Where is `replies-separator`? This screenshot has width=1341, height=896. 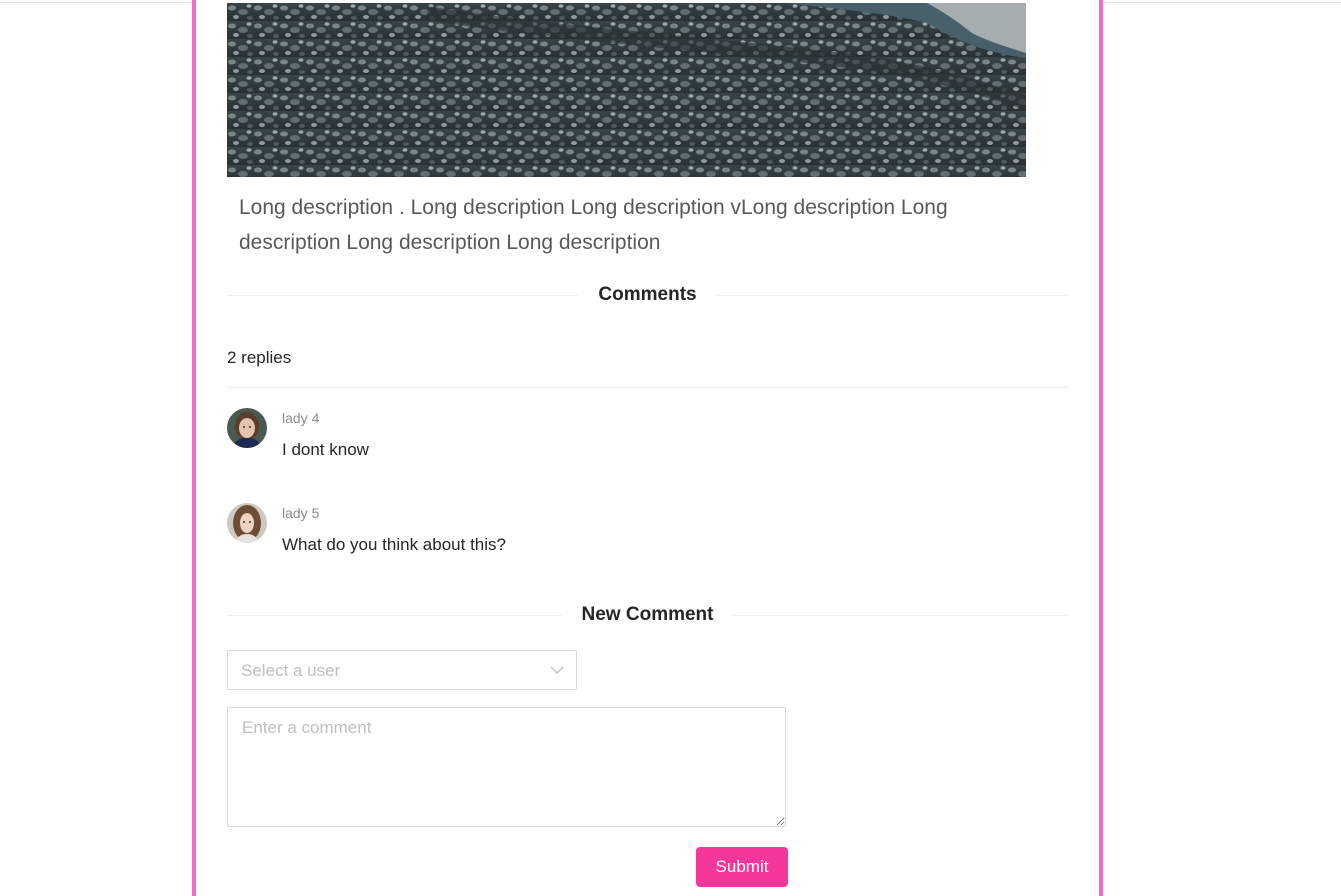
replies-separator is located at coordinates (647, 387).